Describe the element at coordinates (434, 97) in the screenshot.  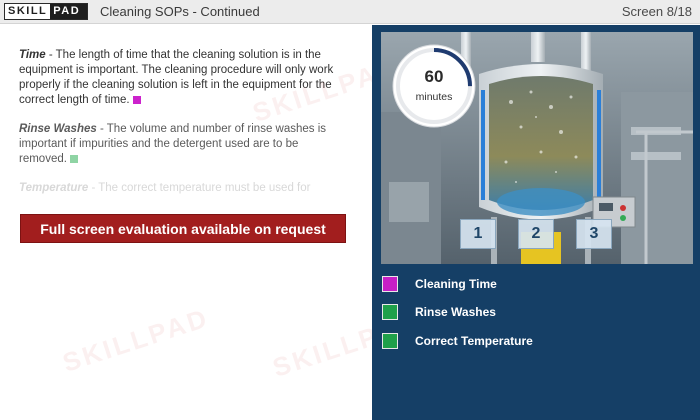
I see `timer-unit: minutes` at that location.